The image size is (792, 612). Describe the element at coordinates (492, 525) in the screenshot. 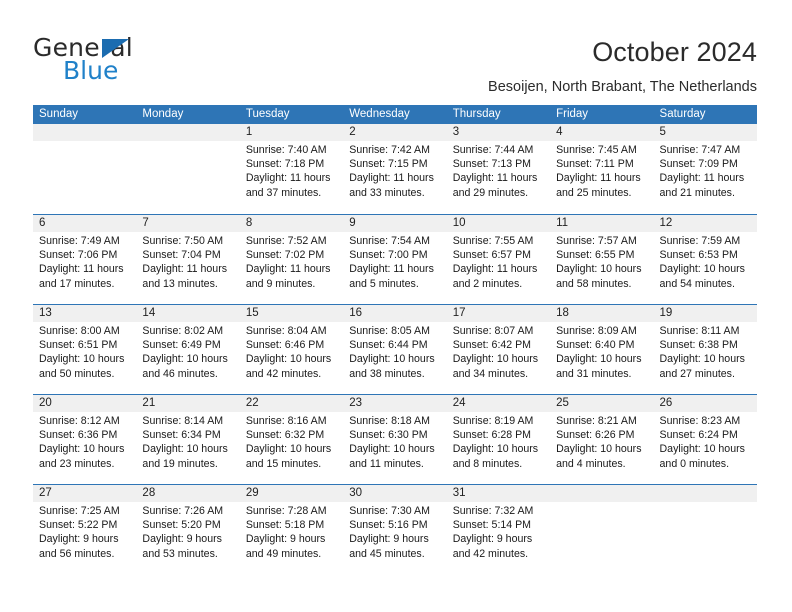

I see `sunset-text: Sunset: 5:14 PM` at that location.